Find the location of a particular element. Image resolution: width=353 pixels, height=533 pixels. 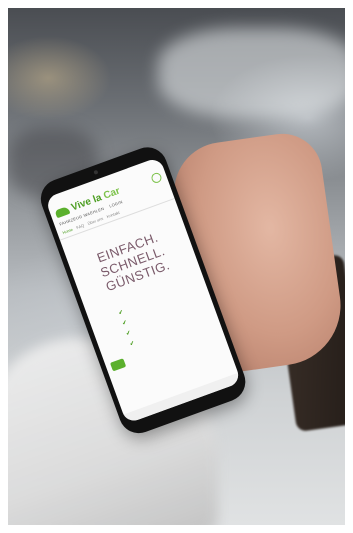

tab-kontakt: Kontakt is located at coordinates (113, 214).